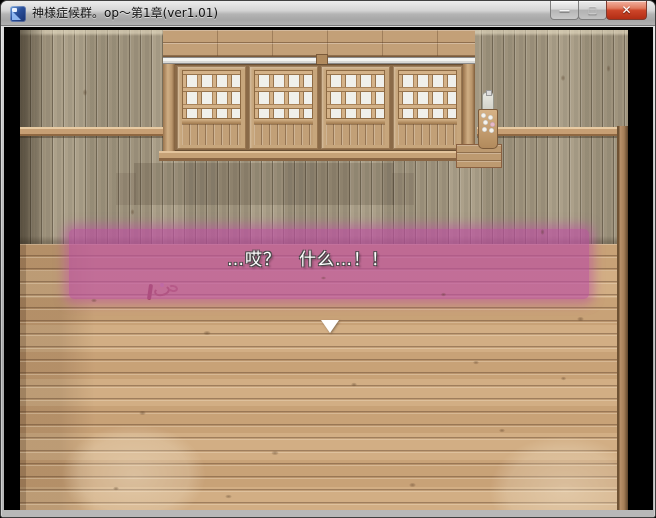 This screenshot has height=518, width=656. I want to click on window-title: 神様症候群。op～第1章(ver1.01), so click(125, 13).